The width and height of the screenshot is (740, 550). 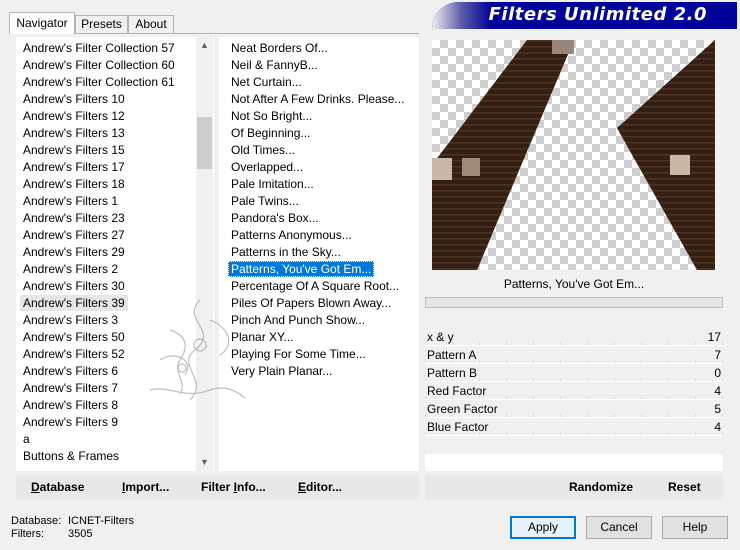 What do you see at coordinates (70, 388) in the screenshot?
I see `category-item: Andrew's Filters 7` at bounding box center [70, 388].